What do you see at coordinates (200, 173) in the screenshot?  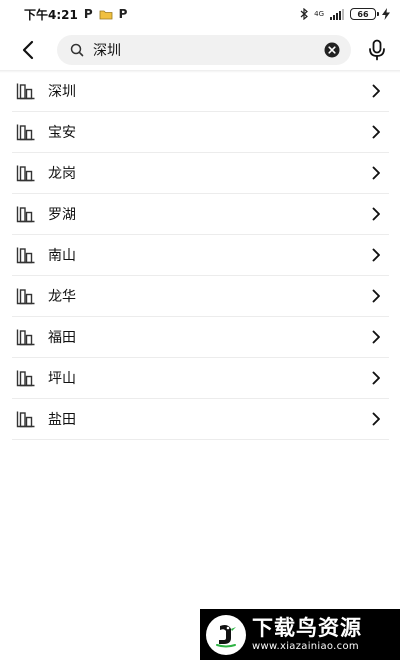 I see `result-item: 龙岗` at bounding box center [200, 173].